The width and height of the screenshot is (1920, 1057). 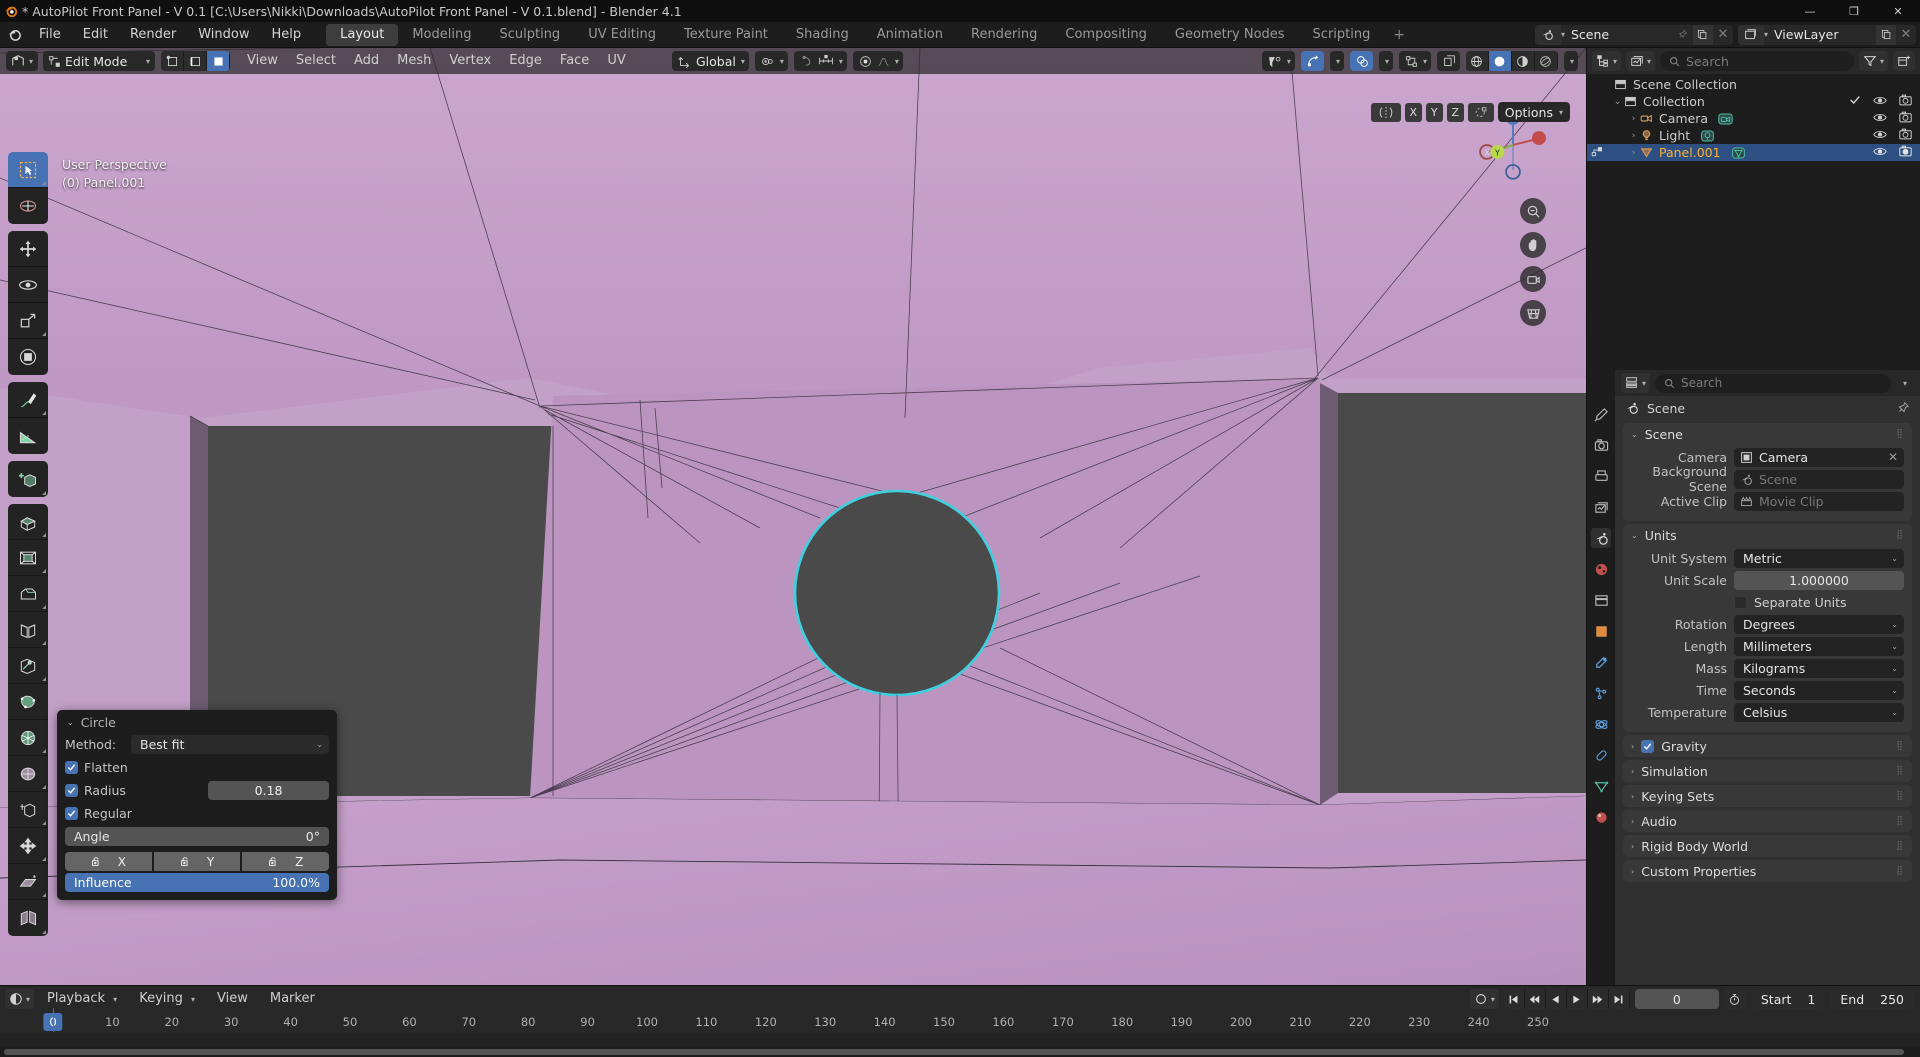 What do you see at coordinates (219, 61) in the screenshot?
I see `face-select-button` at bounding box center [219, 61].